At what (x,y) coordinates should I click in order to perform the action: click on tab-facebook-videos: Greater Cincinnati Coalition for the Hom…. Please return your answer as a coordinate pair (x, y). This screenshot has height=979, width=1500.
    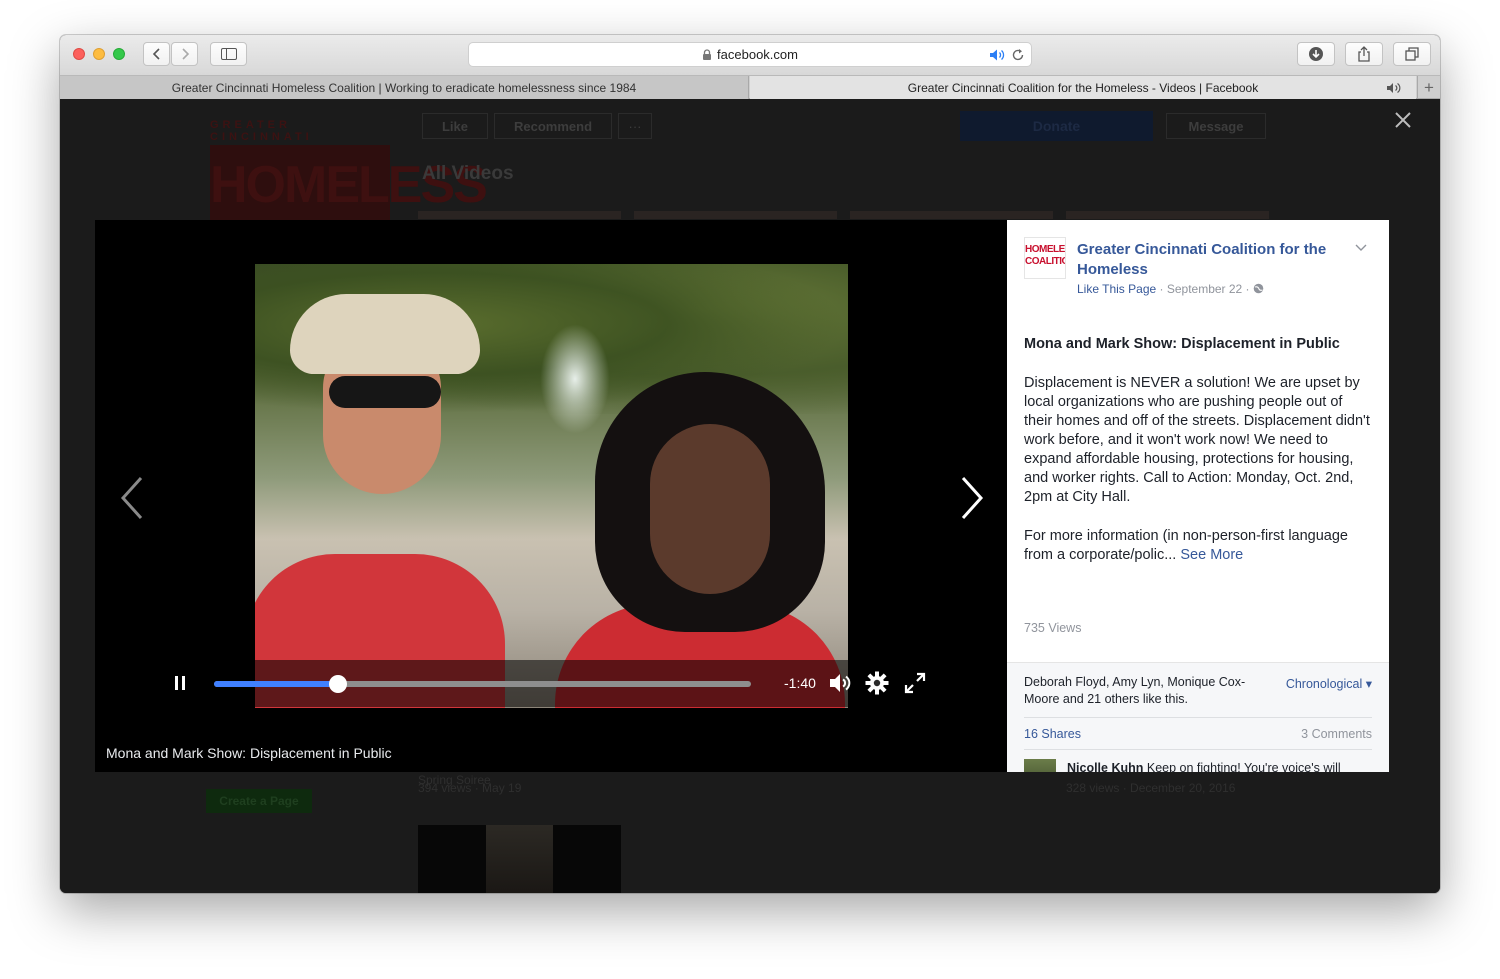
    Looking at the image, I should click on (1083, 87).